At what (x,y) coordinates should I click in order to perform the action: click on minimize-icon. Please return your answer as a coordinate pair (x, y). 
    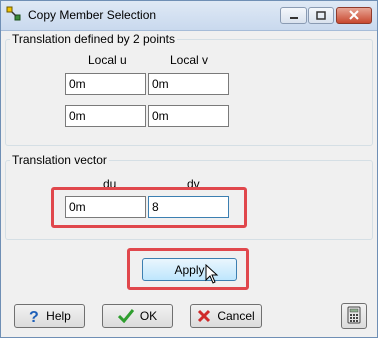
    Looking at the image, I should click on (293, 18).